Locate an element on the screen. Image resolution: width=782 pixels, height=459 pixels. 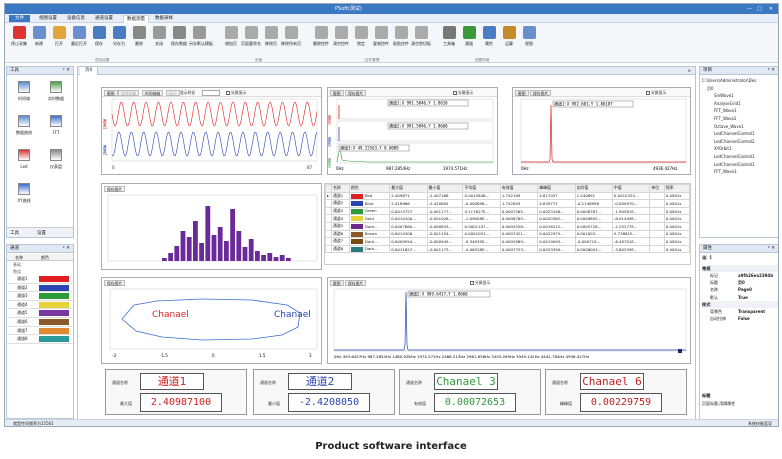
property-category: 常规 is located at coordinates (740, 268).